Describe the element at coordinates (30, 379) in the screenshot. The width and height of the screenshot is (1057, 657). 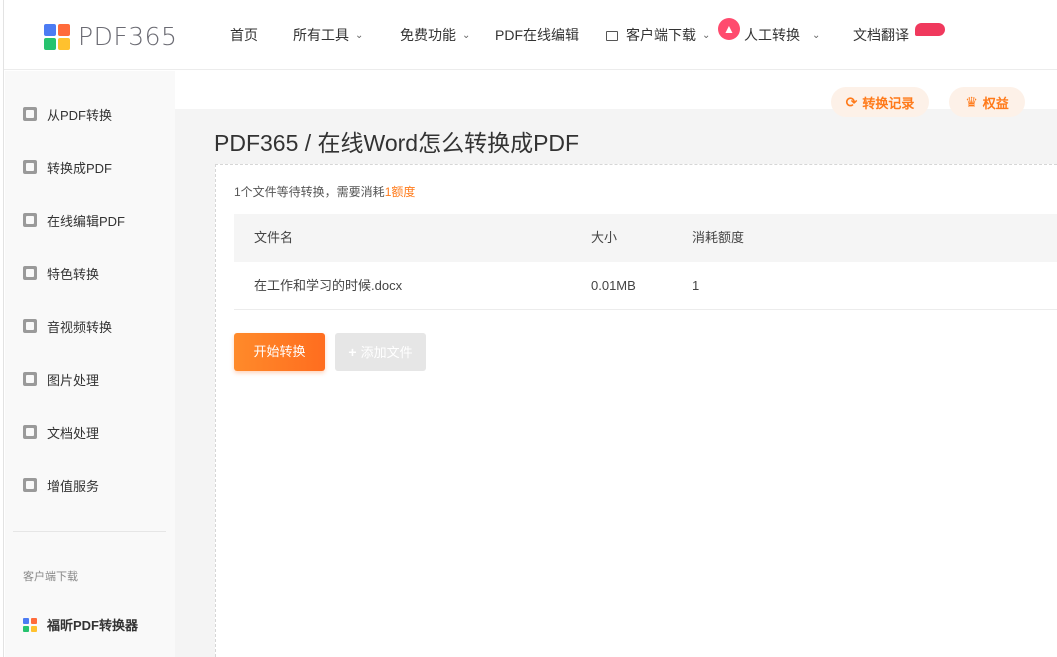
I see `image-icon` at that location.